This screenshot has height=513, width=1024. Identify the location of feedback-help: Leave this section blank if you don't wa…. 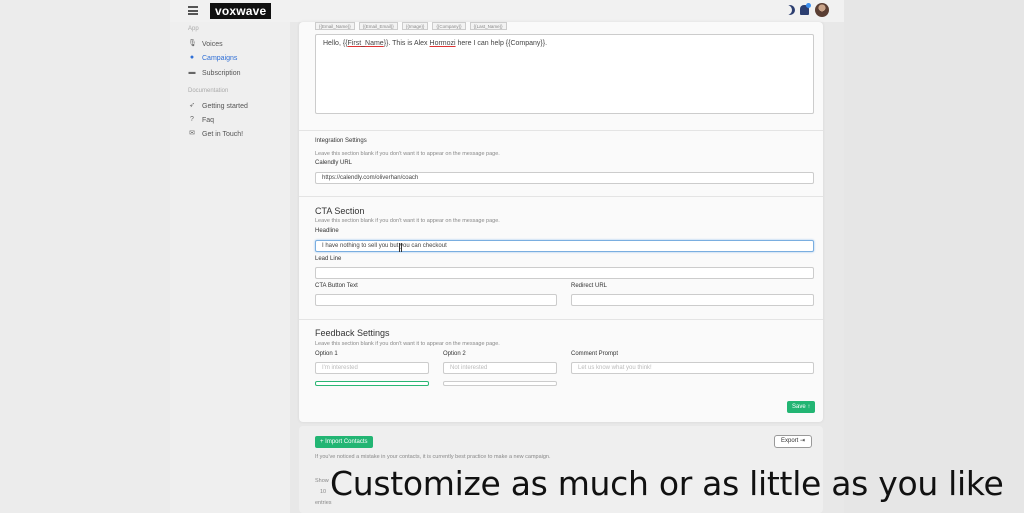
(407, 344).